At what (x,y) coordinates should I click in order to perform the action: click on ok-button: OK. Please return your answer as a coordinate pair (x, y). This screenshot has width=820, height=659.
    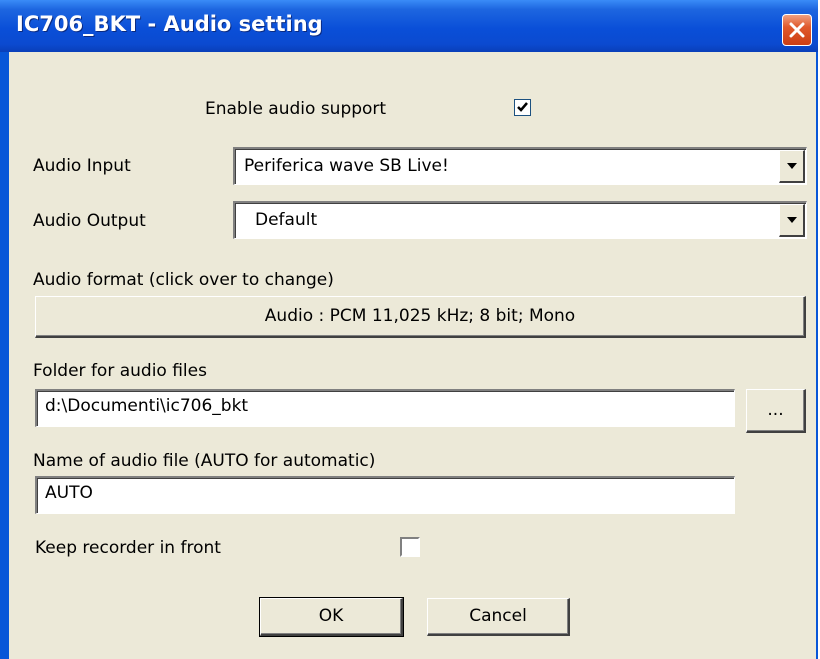
    Looking at the image, I should click on (331, 617).